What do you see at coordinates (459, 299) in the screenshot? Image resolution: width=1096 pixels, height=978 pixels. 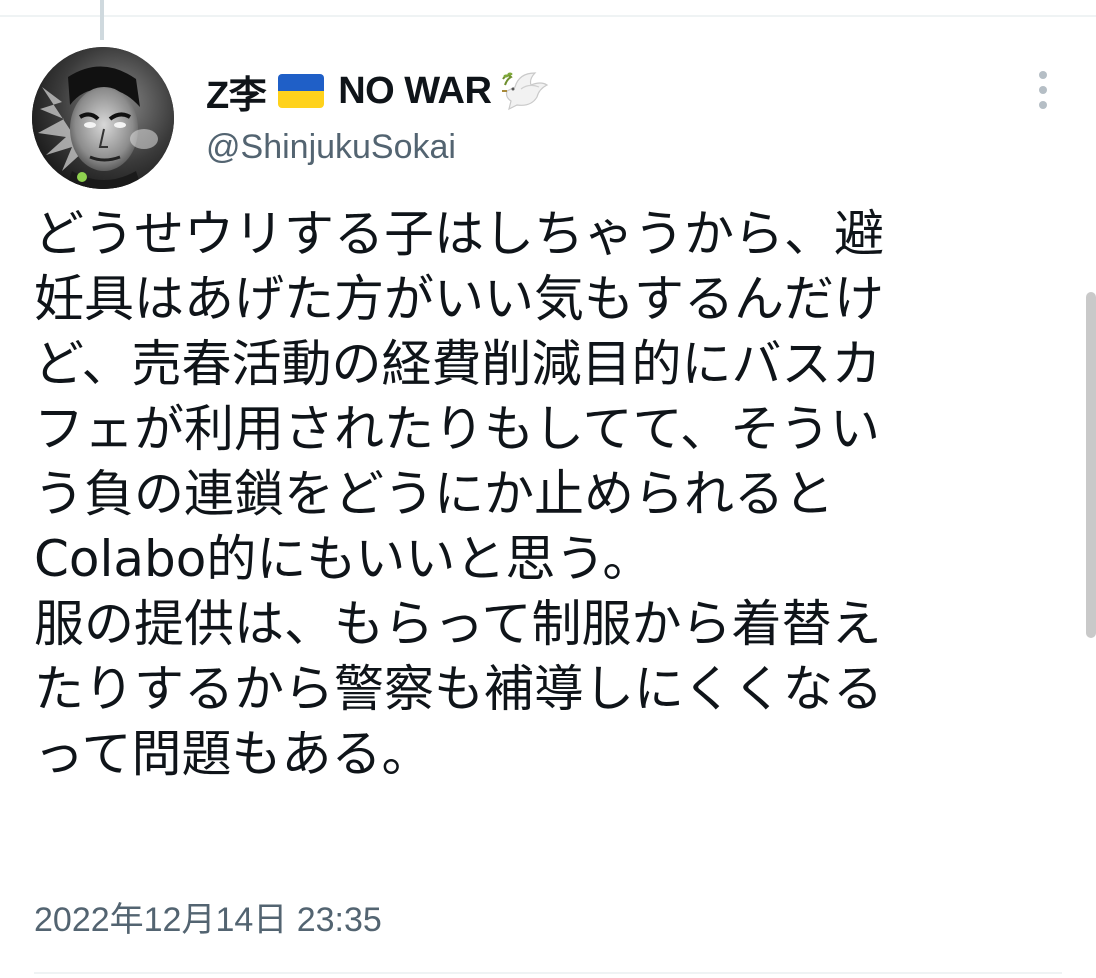 I see `tweet-text-line: 妊具はあげた方がいい気もするんだけ` at bounding box center [459, 299].